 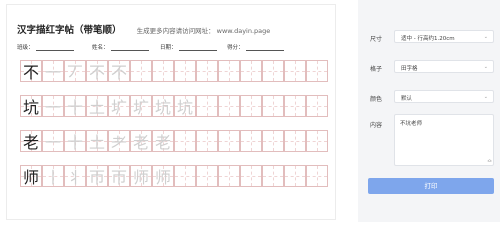 I want to click on grid-select-value: 田字格, so click(x=409, y=69).